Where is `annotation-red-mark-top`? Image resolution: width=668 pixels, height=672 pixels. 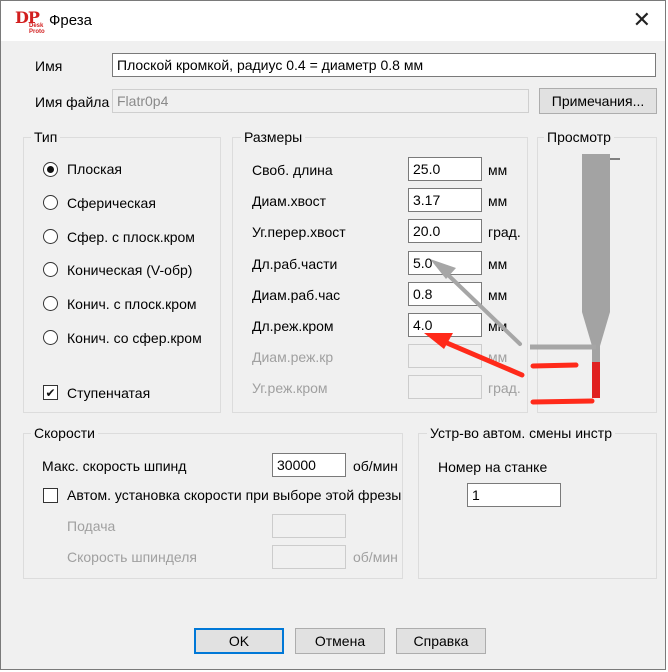 annotation-red-mark-top is located at coordinates (554, 365).